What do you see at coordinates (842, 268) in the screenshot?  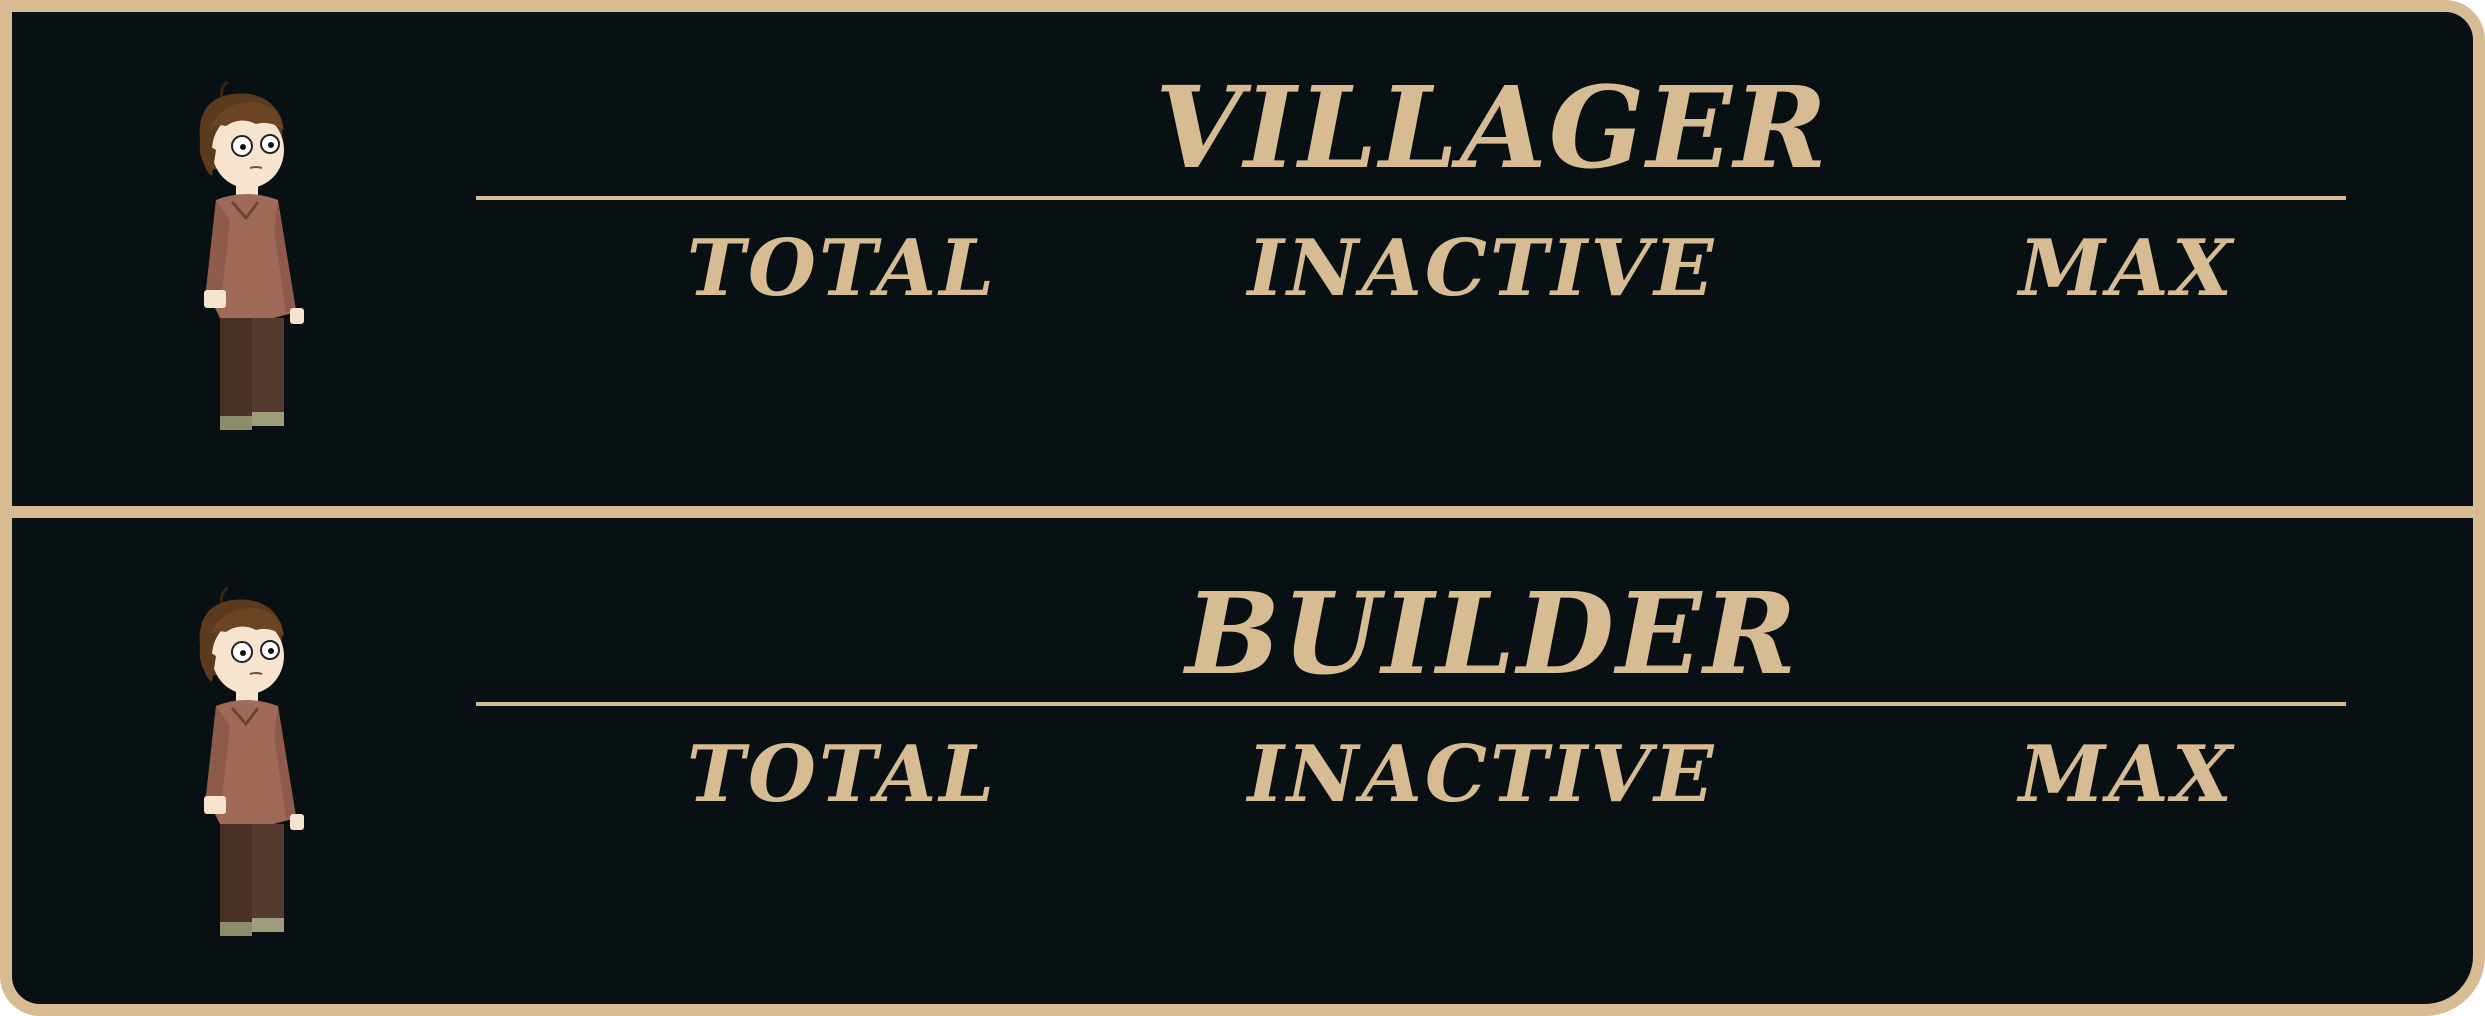 I see `villager-total-header: TOTAL` at bounding box center [842, 268].